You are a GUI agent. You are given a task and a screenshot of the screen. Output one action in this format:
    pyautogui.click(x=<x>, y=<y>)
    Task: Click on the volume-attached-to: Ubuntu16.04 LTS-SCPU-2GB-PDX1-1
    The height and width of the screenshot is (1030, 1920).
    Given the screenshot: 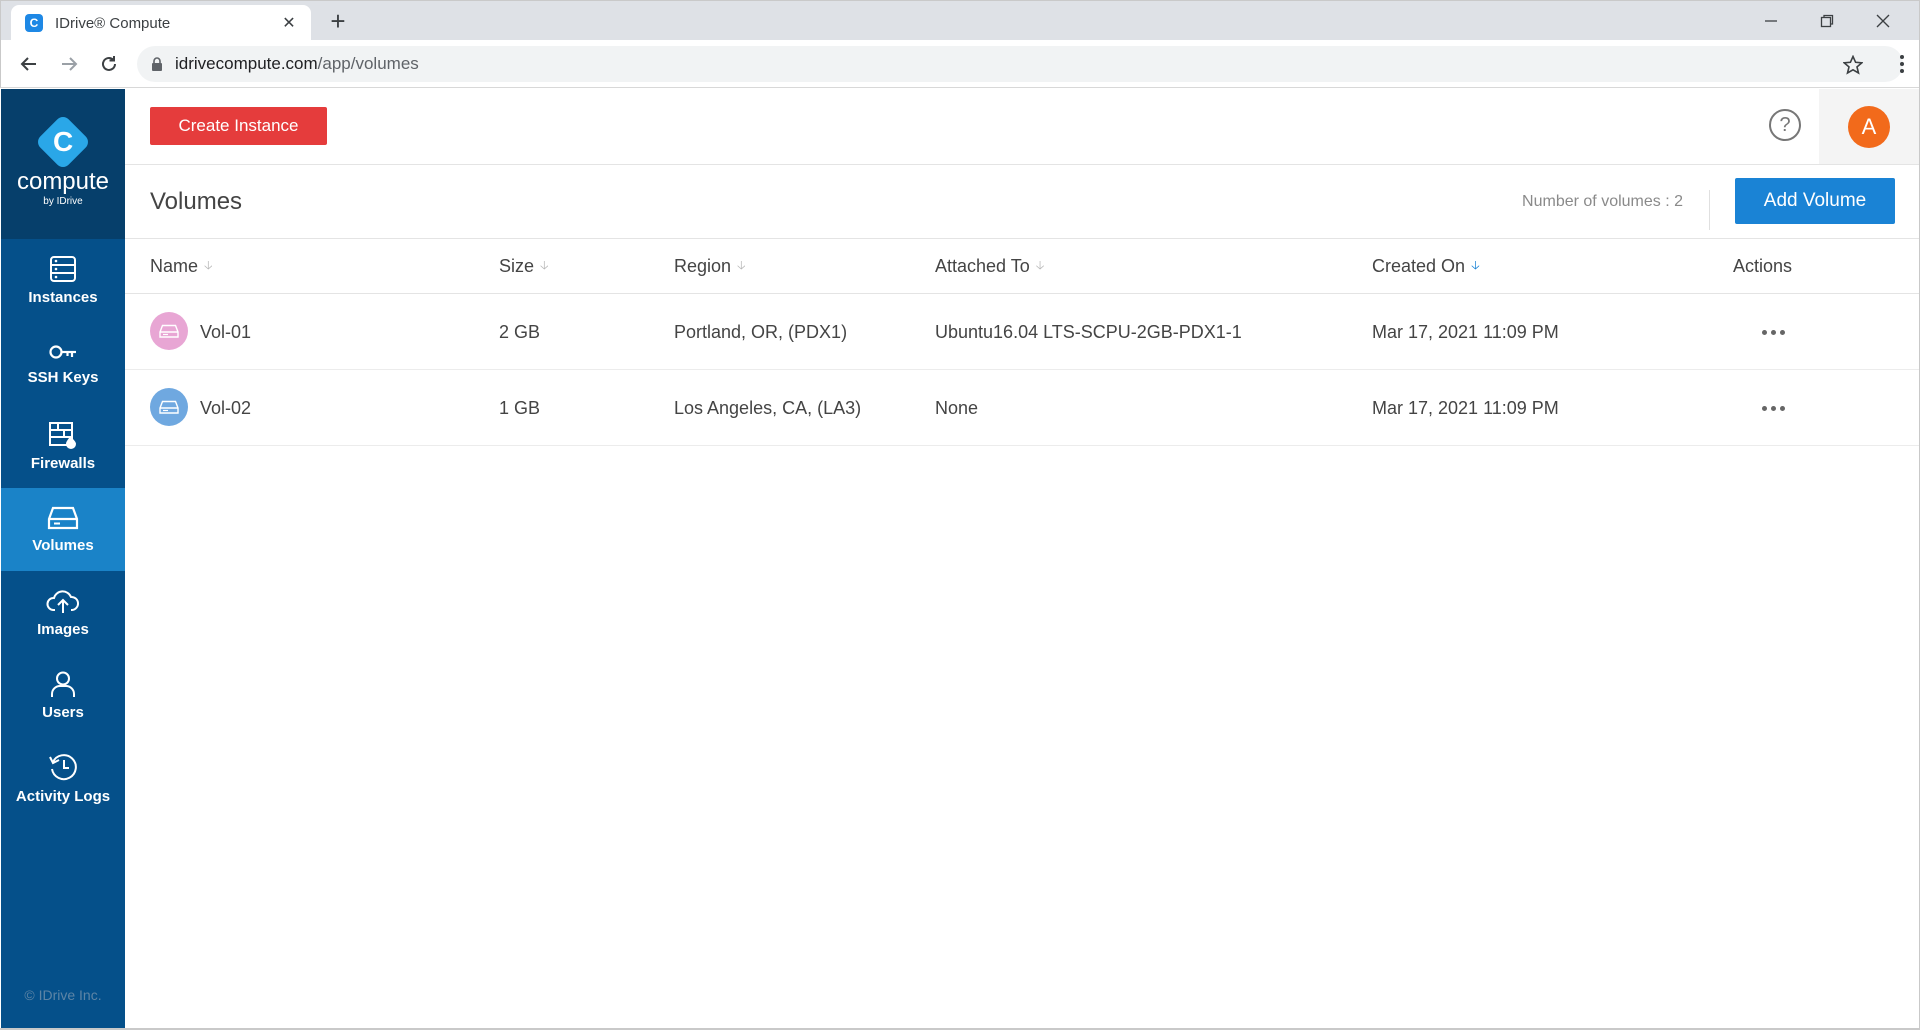 What is the action you would take?
    pyautogui.click(x=1088, y=332)
    